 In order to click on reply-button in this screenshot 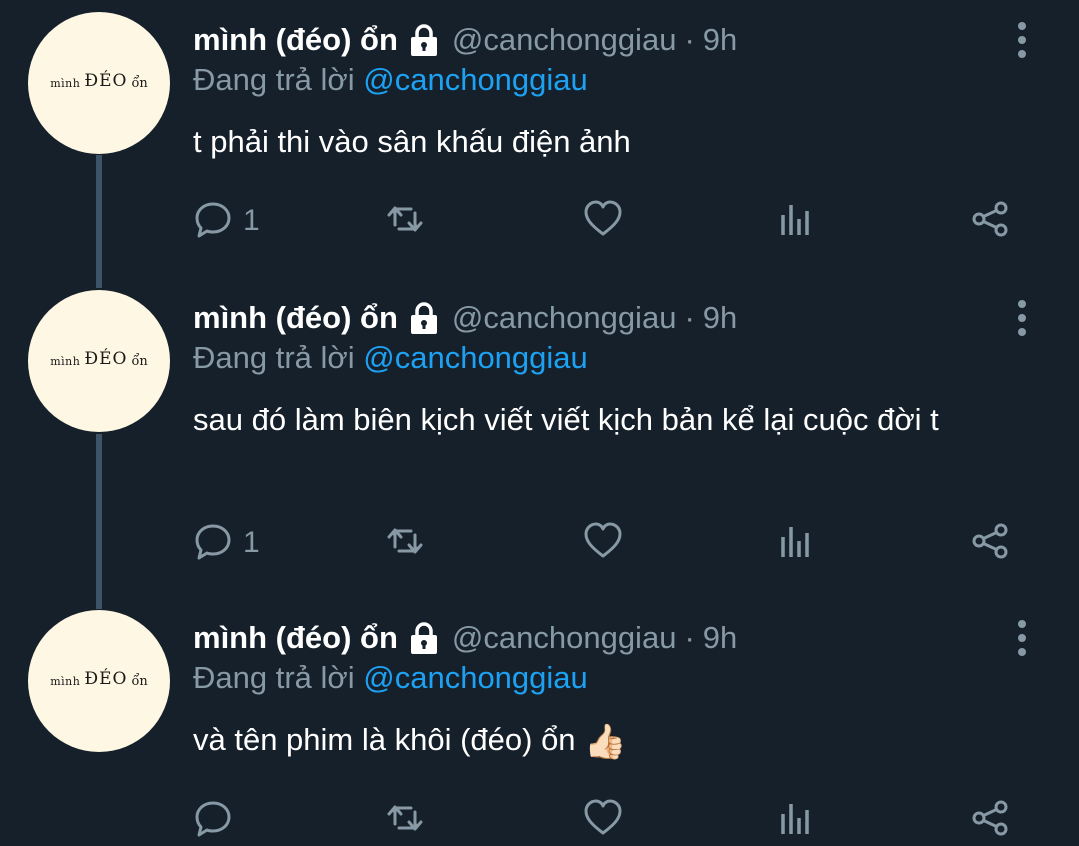, I will do `click(218, 820)`.